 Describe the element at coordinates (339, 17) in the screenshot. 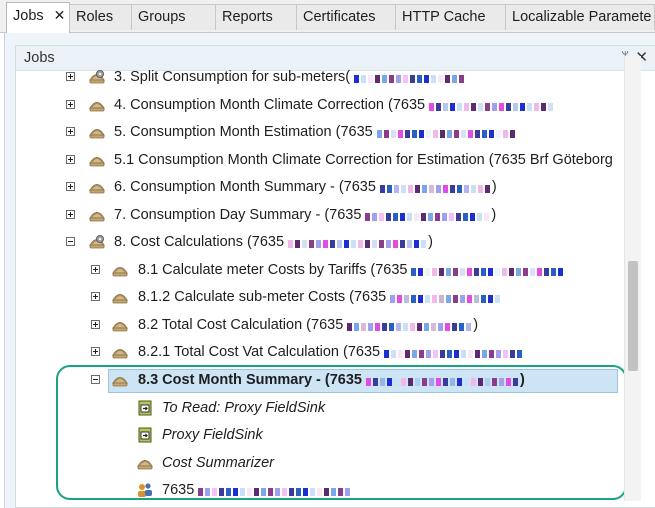

I see `tab-certificates-label: Certificates` at that location.